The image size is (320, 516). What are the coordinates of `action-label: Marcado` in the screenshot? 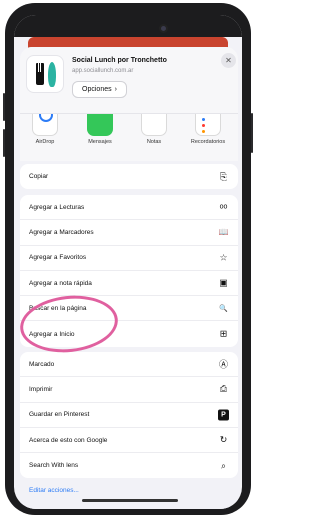 It's located at (42, 364).